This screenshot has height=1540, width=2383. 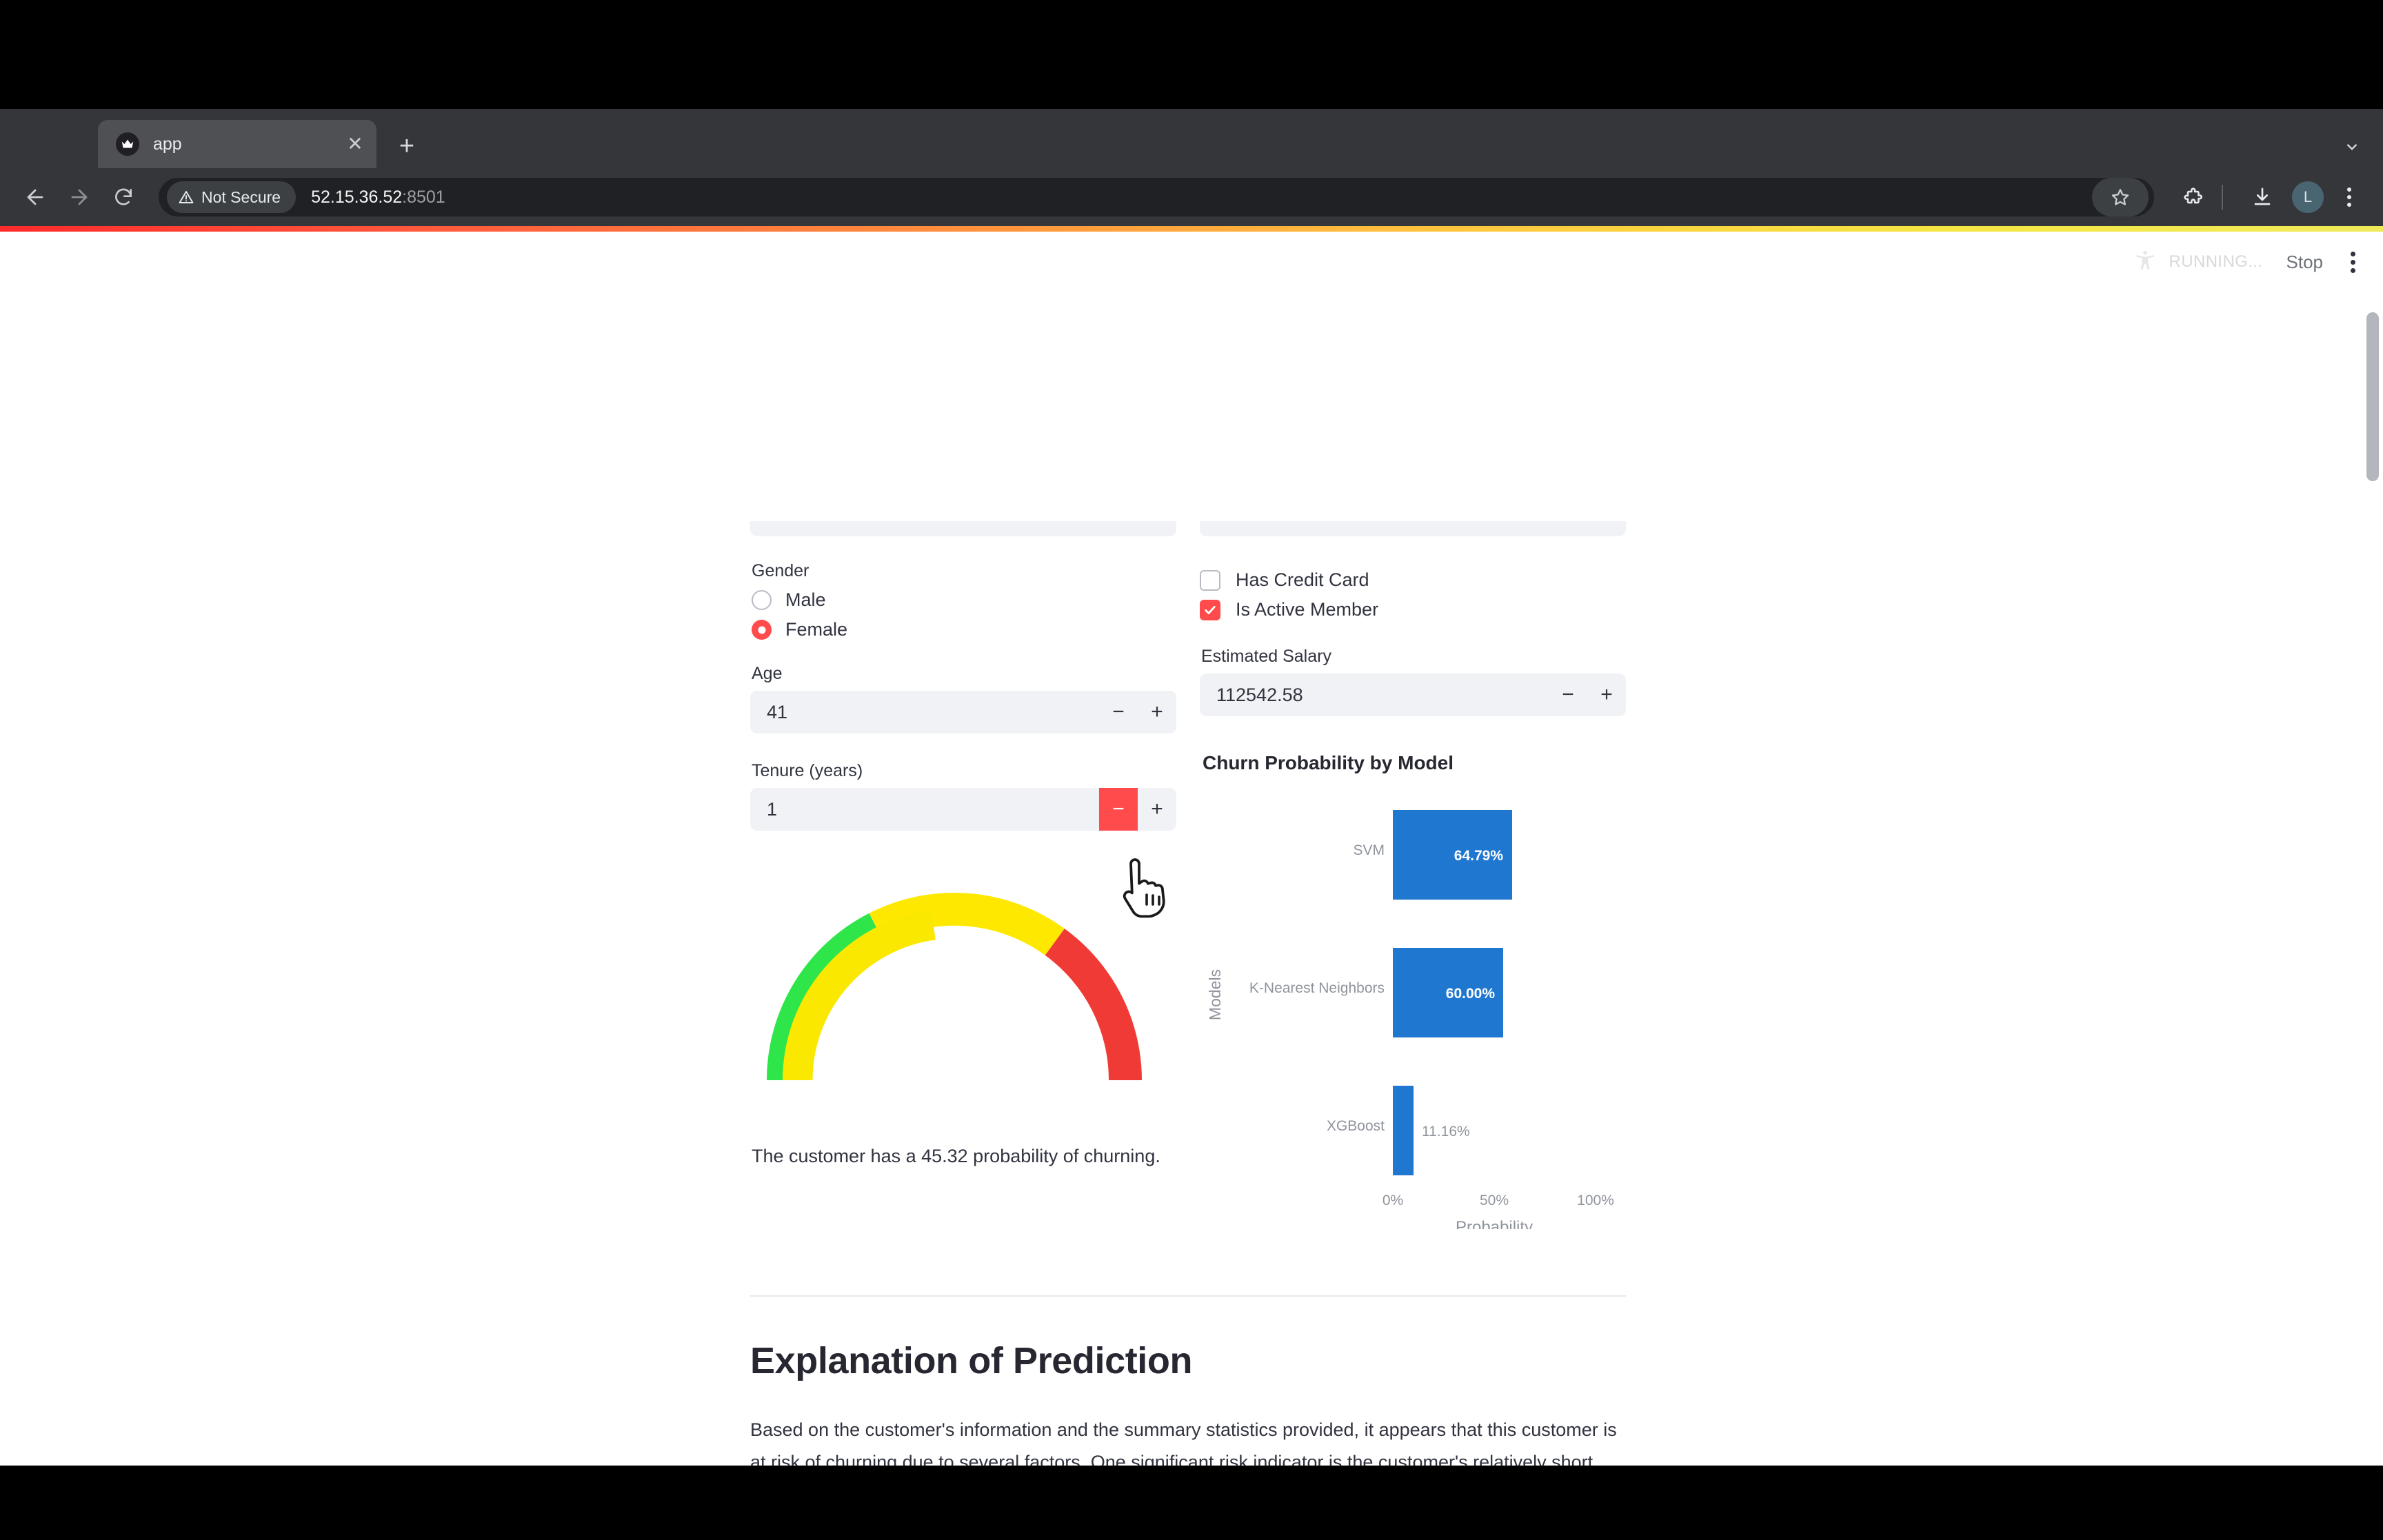 What do you see at coordinates (971, 1361) in the screenshot?
I see `explanation-heading: Explanation of Prediction` at bounding box center [971, 1361].